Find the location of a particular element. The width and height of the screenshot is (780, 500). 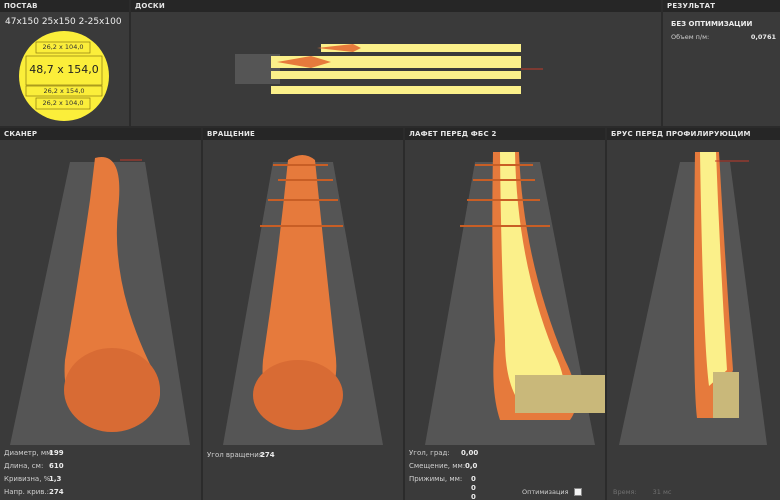

result-title: РЕЗУЛЬТАТ is located at coordinates (721, 6).